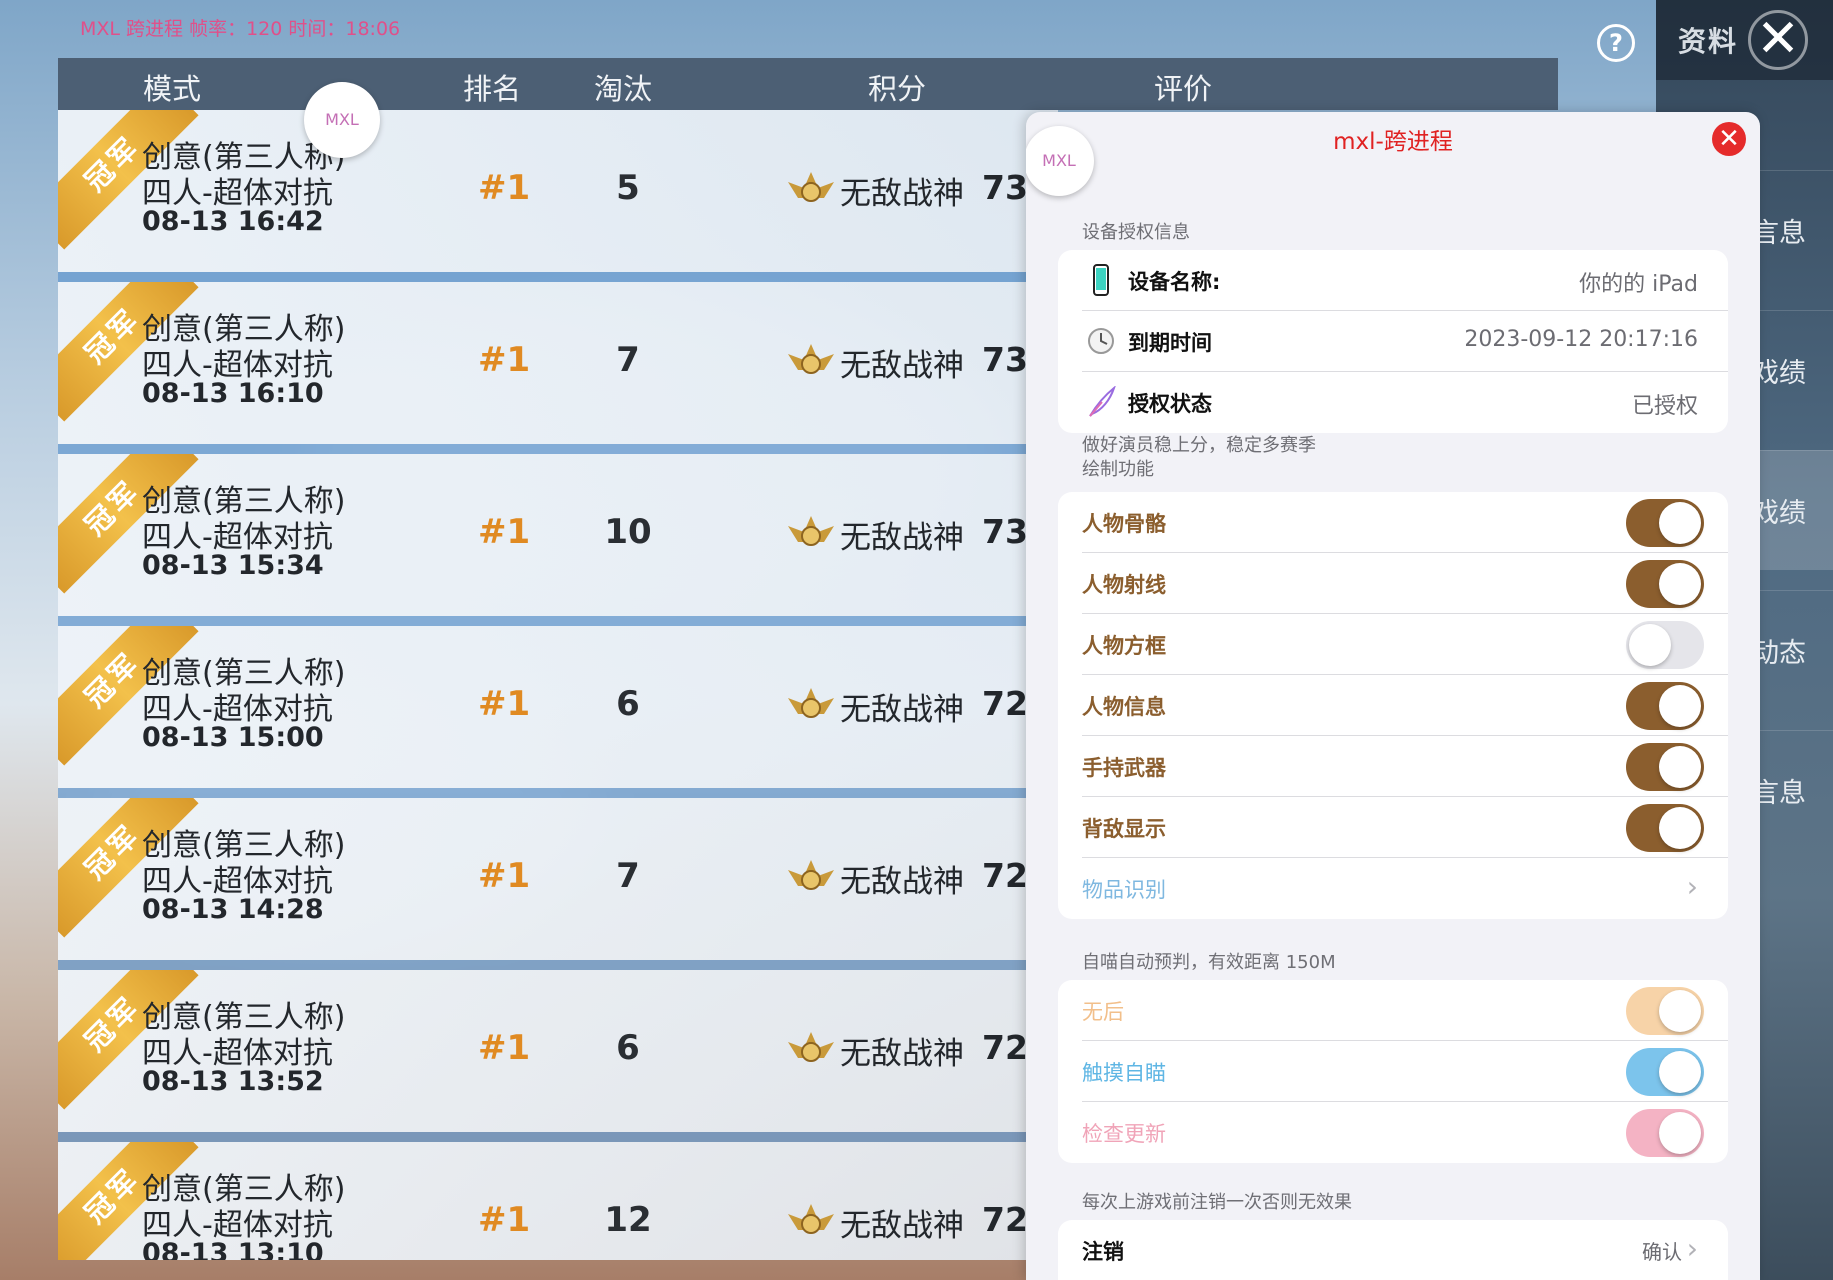 The width and height of the screenshot is (1833, 1280). Describe the element at coordinates (1124, 585) in the screenshot. I see `toggle-label: 人物射线` at that location.